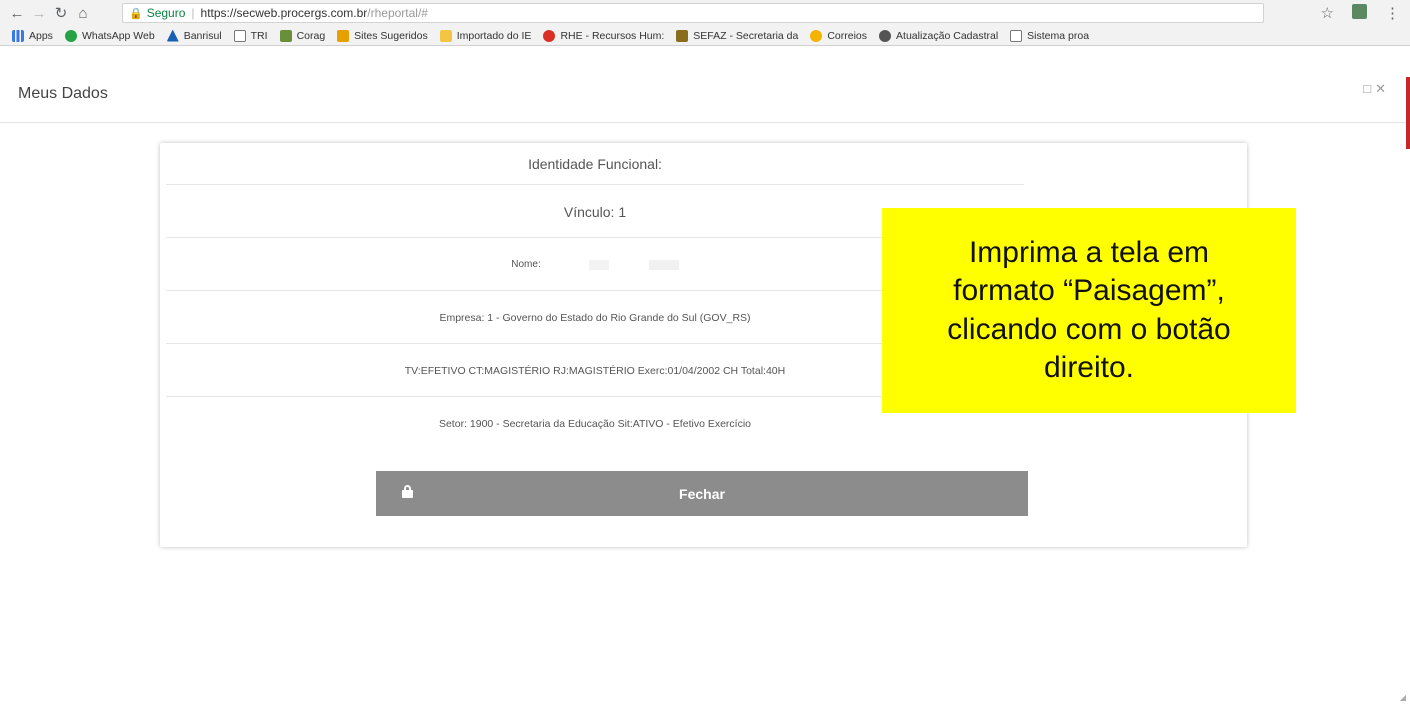  What do you see at coordinates (70, 35) in the screenshot?
I see `whatsapp-icon` at bounding box center [70, 35].